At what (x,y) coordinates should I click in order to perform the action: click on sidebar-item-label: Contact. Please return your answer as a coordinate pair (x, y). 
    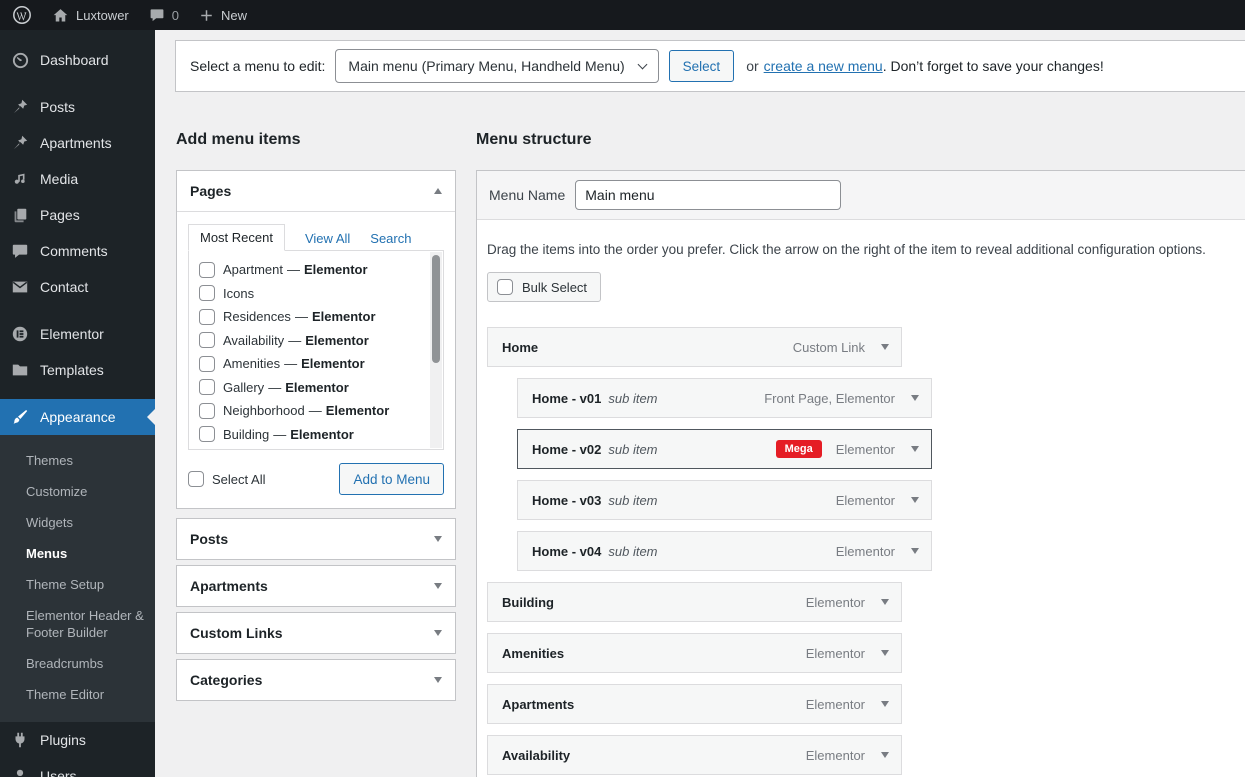
    Looking at the image, I should click on (64, 287).